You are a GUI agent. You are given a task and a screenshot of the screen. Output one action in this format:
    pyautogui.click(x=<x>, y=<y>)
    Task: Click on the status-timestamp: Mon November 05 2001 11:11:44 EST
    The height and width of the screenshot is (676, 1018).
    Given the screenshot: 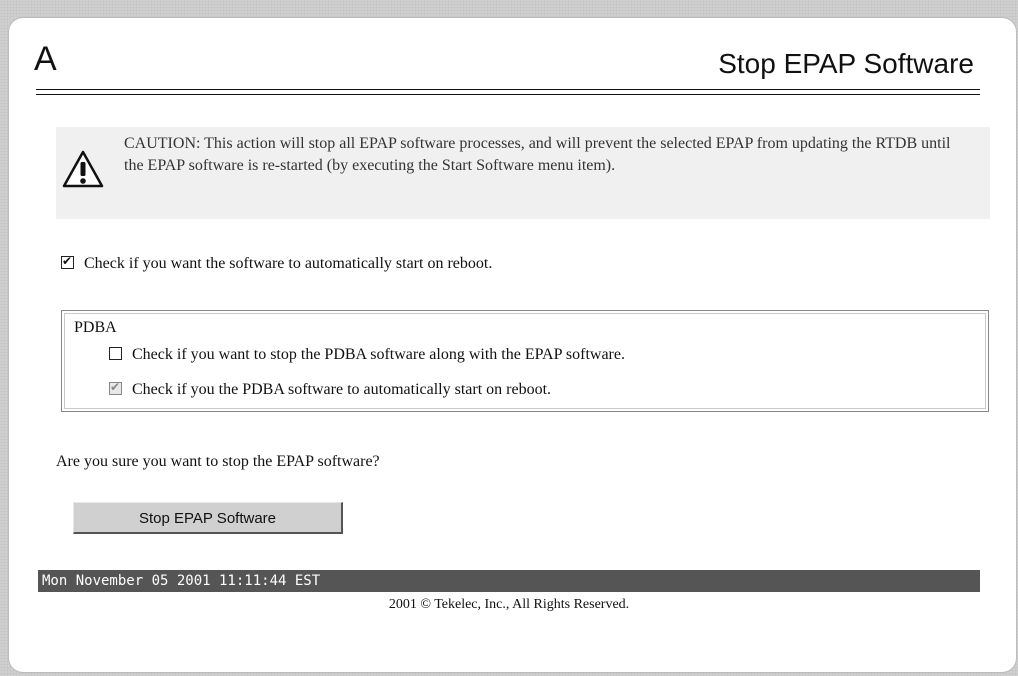 What is the action you would take?
    pyautogui.click(x=509, y=581)
    